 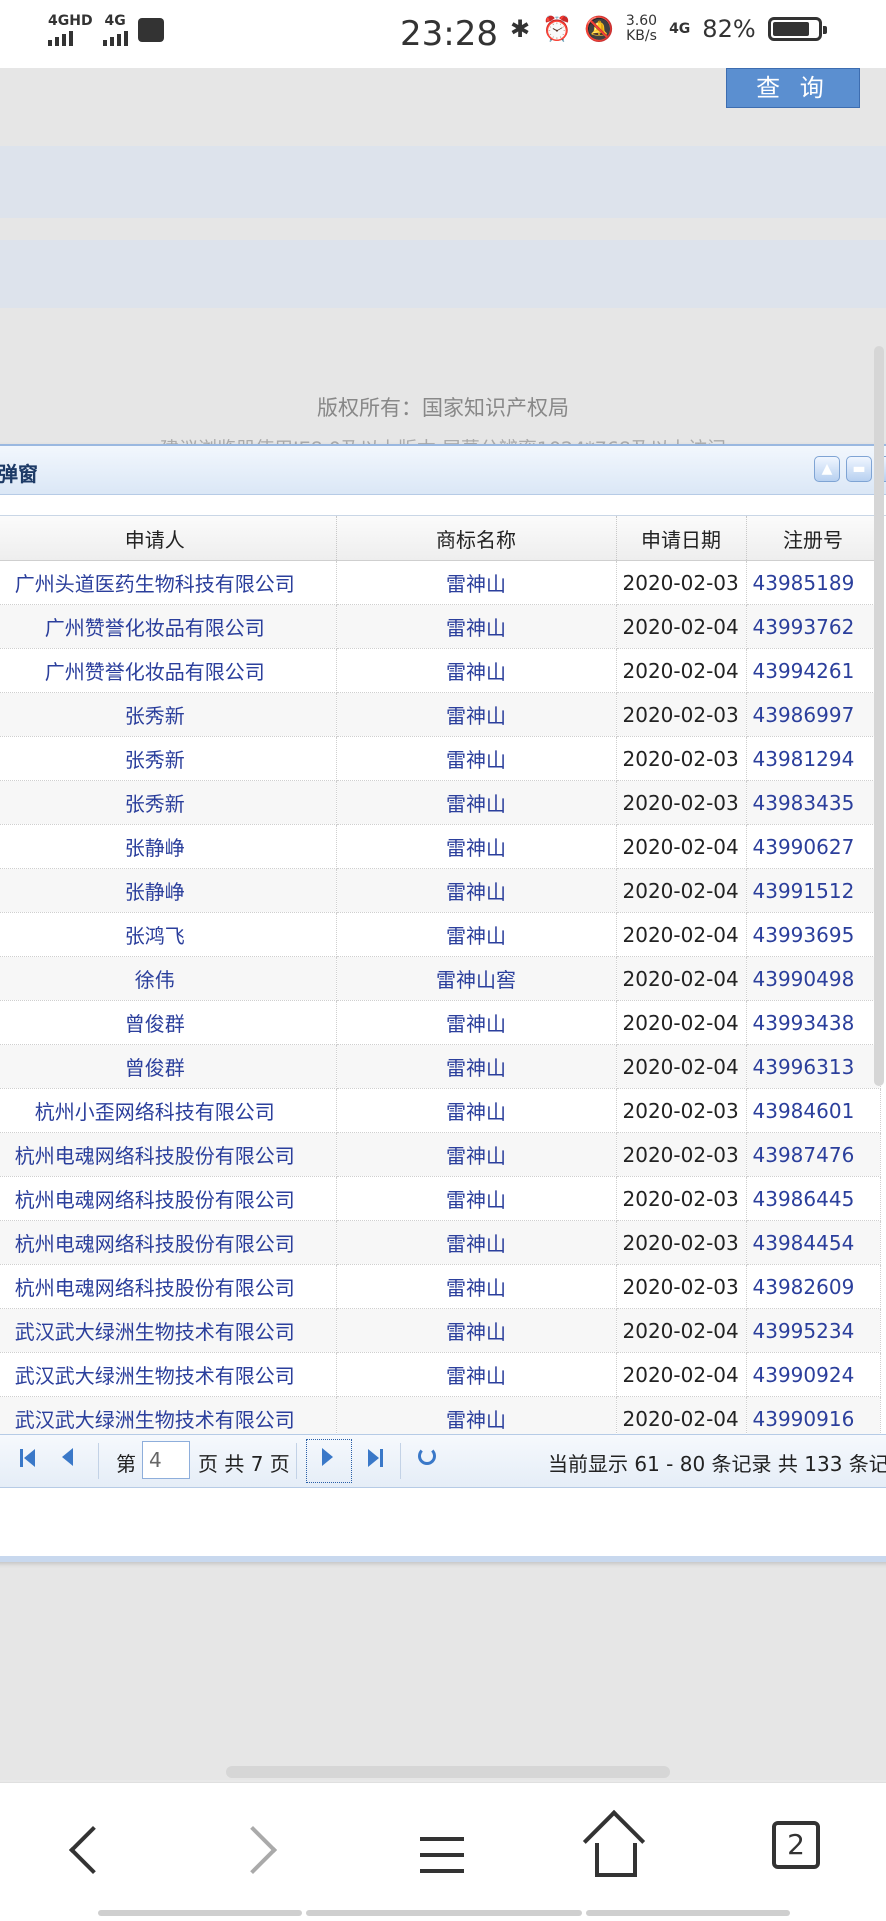 I want to click on query-button: 查 询, so click(x=793, y=88).